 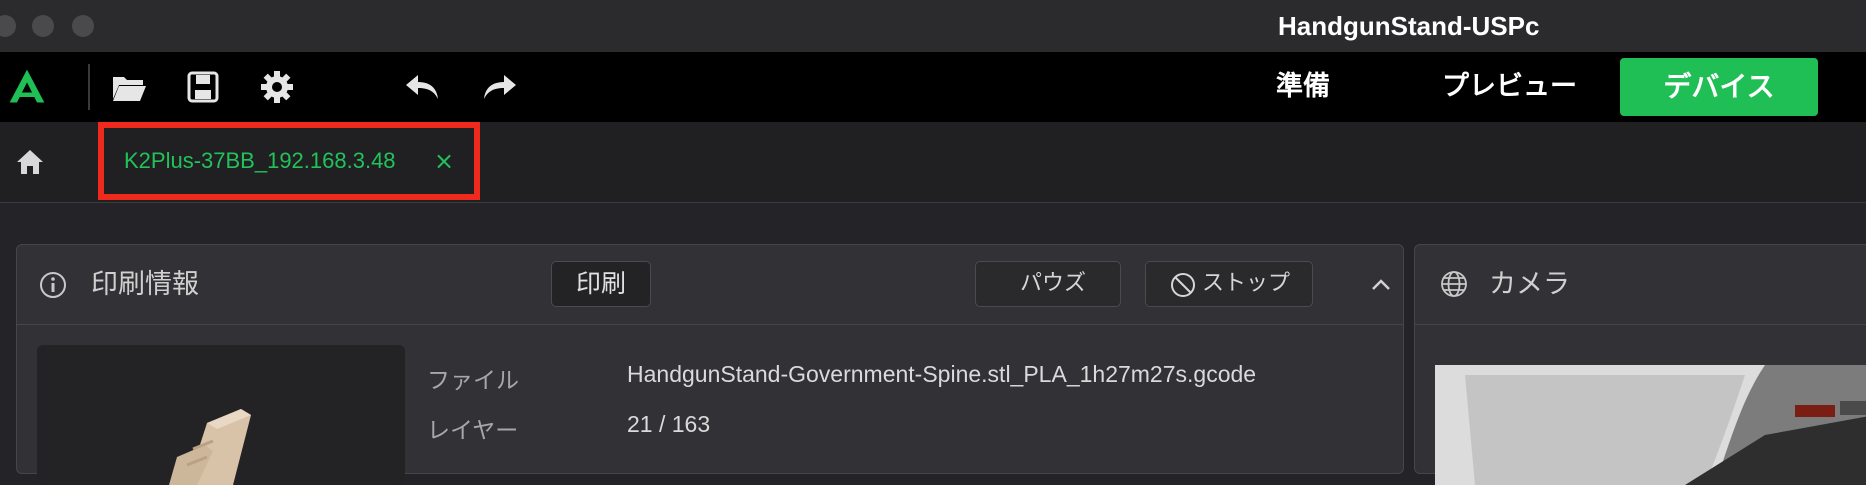 What do you see at coordinates (1719, 87) in the screenshot?
I see `nav-device-button: デバイス` at bounding box center [1719, 87].